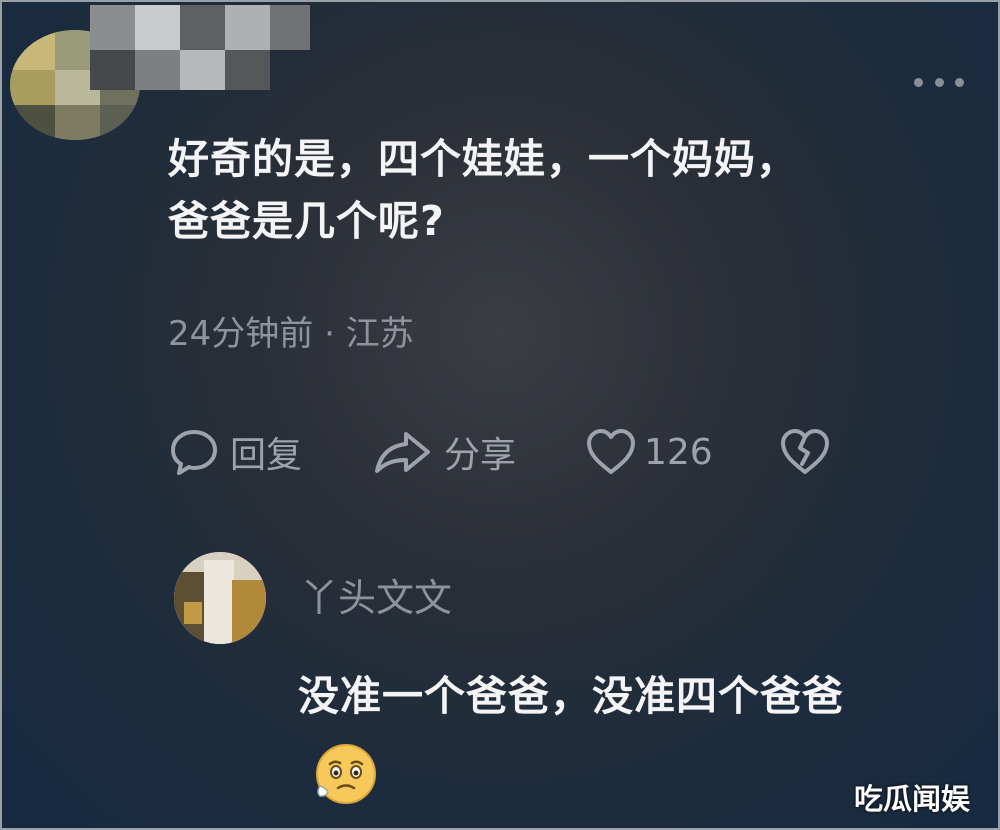 Image resolution: width=1000 pixels, height=830 pixels. I want to click on heart-outline-icon, so click(611, 451).